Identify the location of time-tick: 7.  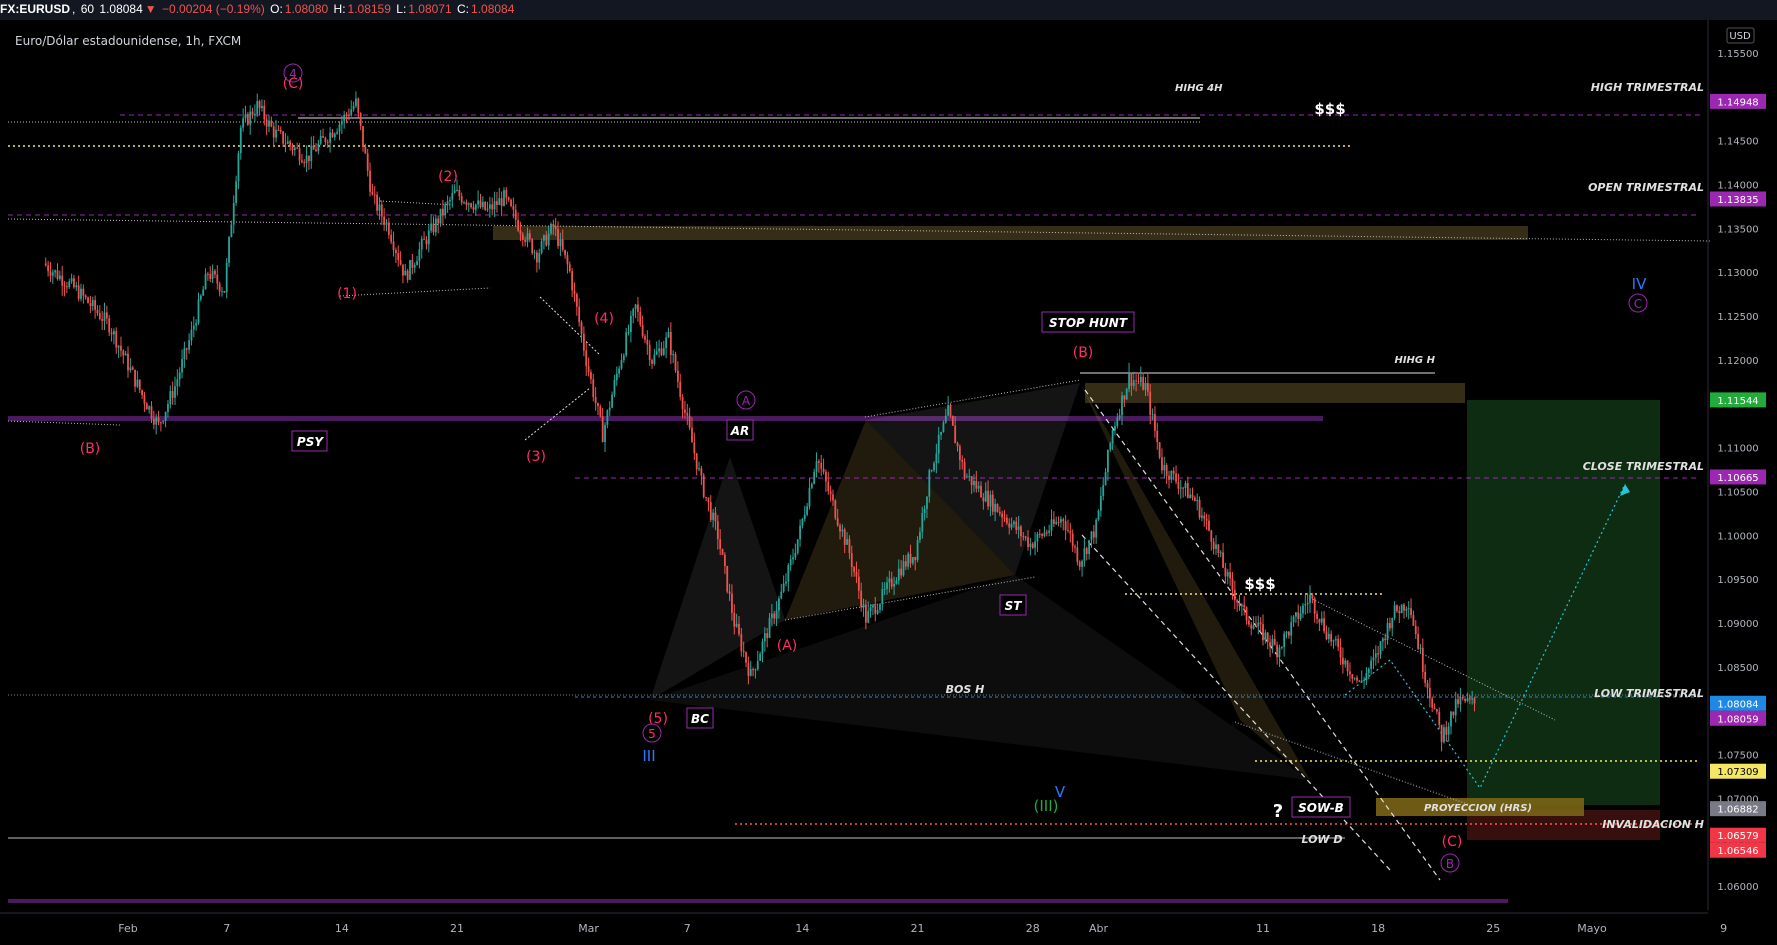
(226, 928).